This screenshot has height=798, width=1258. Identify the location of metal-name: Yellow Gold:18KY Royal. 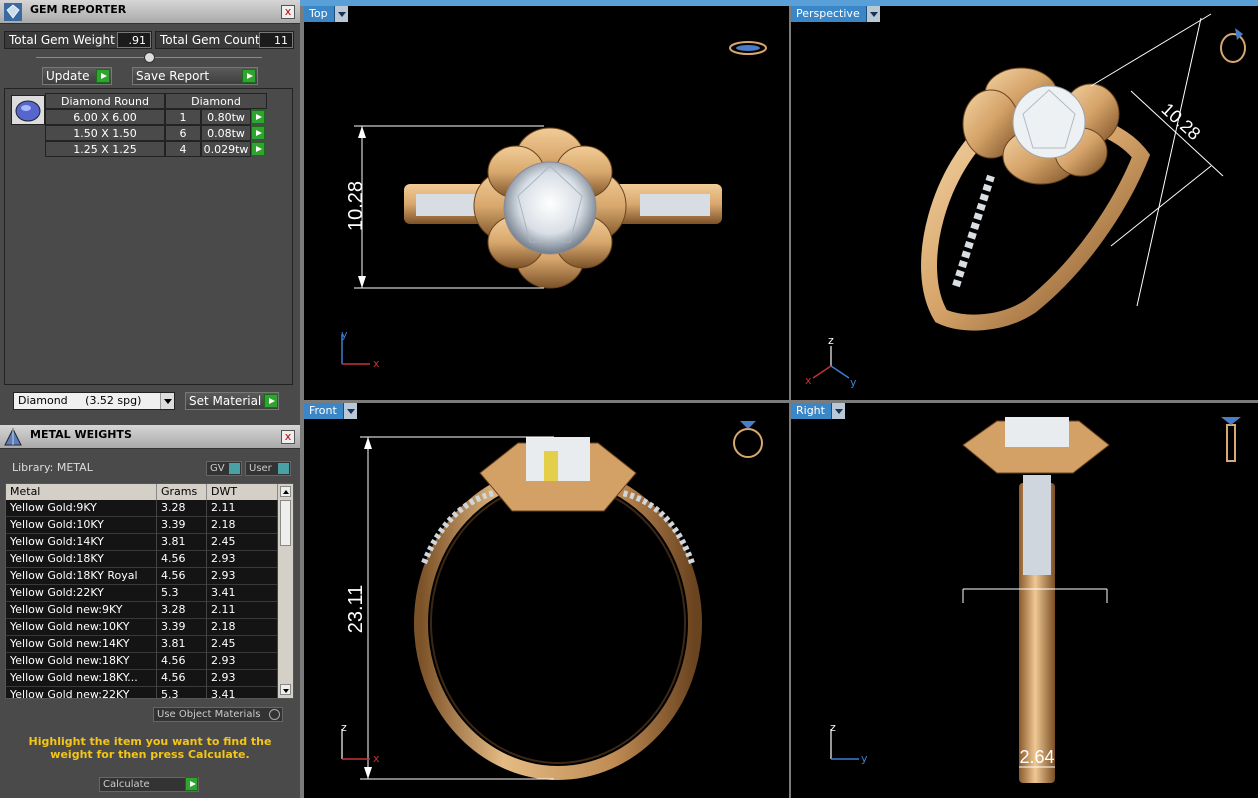
(81, 576).